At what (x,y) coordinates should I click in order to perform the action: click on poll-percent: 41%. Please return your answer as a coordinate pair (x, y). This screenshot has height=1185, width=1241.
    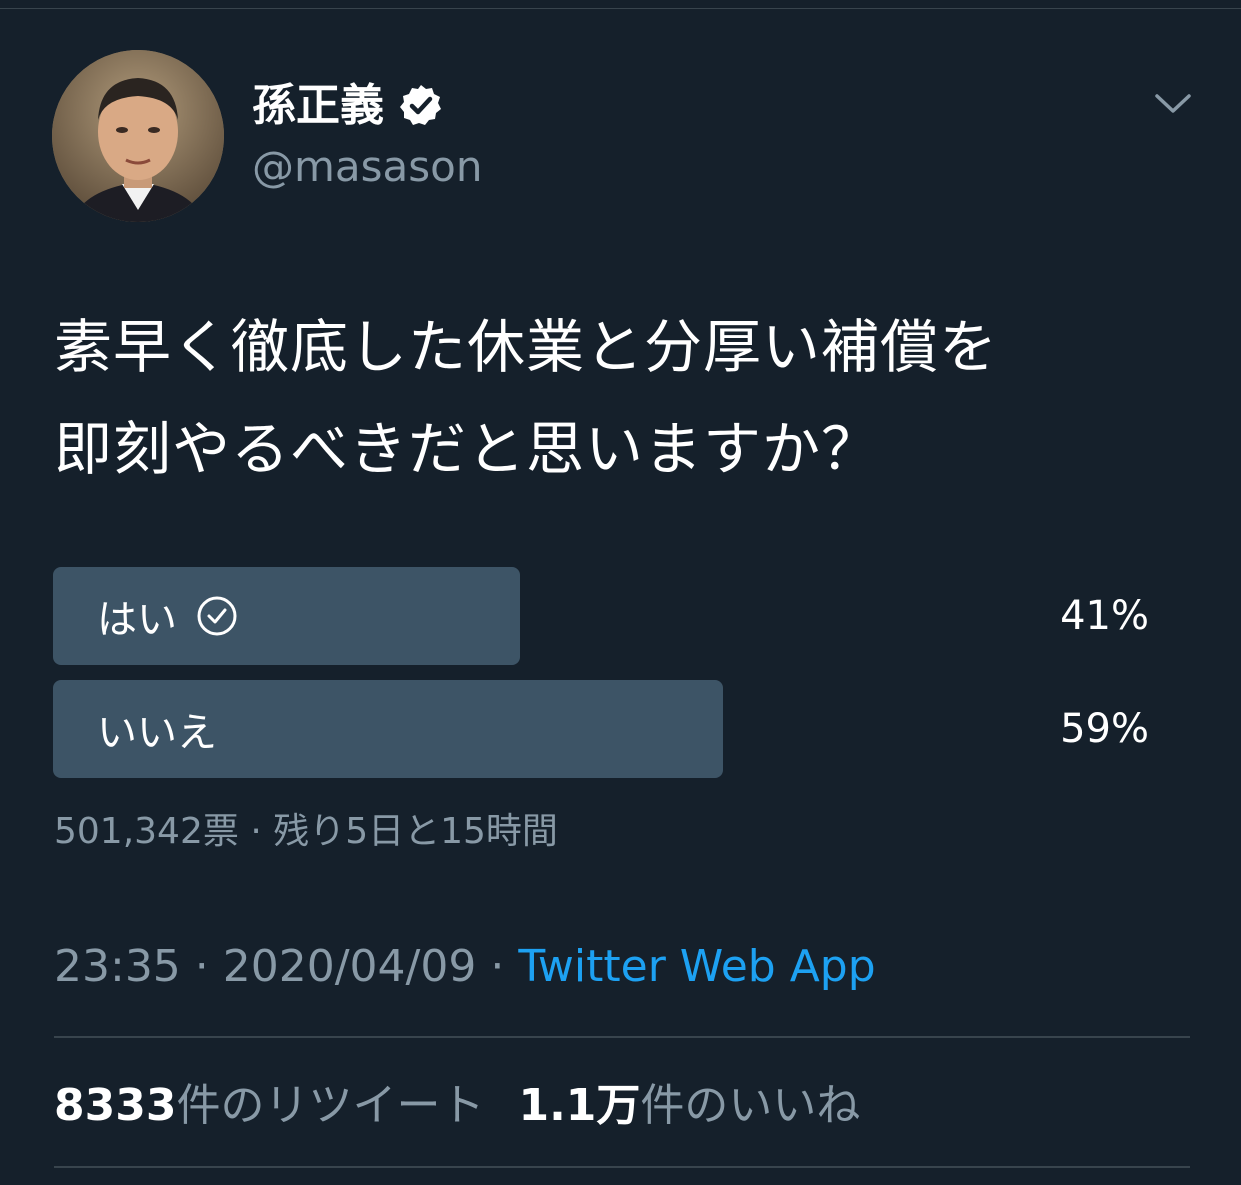
    Looking at the image, I should click on (1104, 616).